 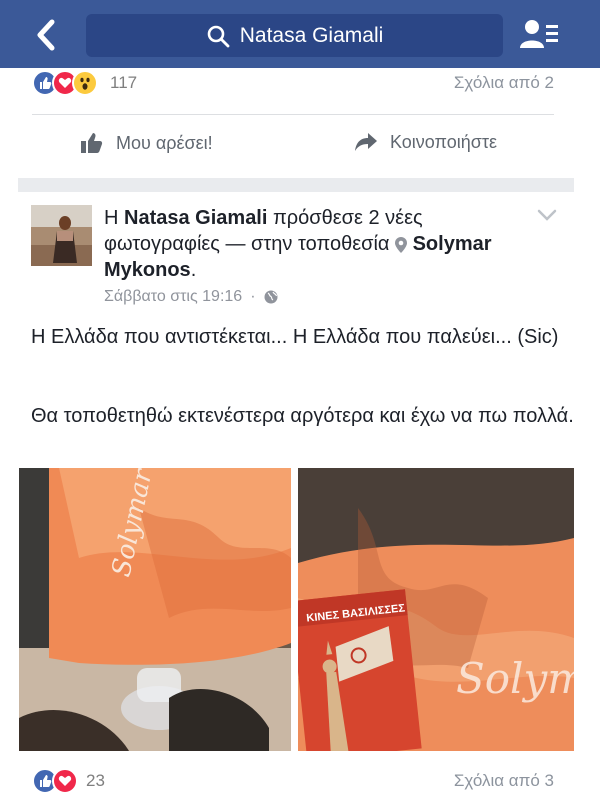 What do you see at coordinates (547, 215) in the screenshot?
I see `chevron-down-icon` at bounding box center [547, 215].